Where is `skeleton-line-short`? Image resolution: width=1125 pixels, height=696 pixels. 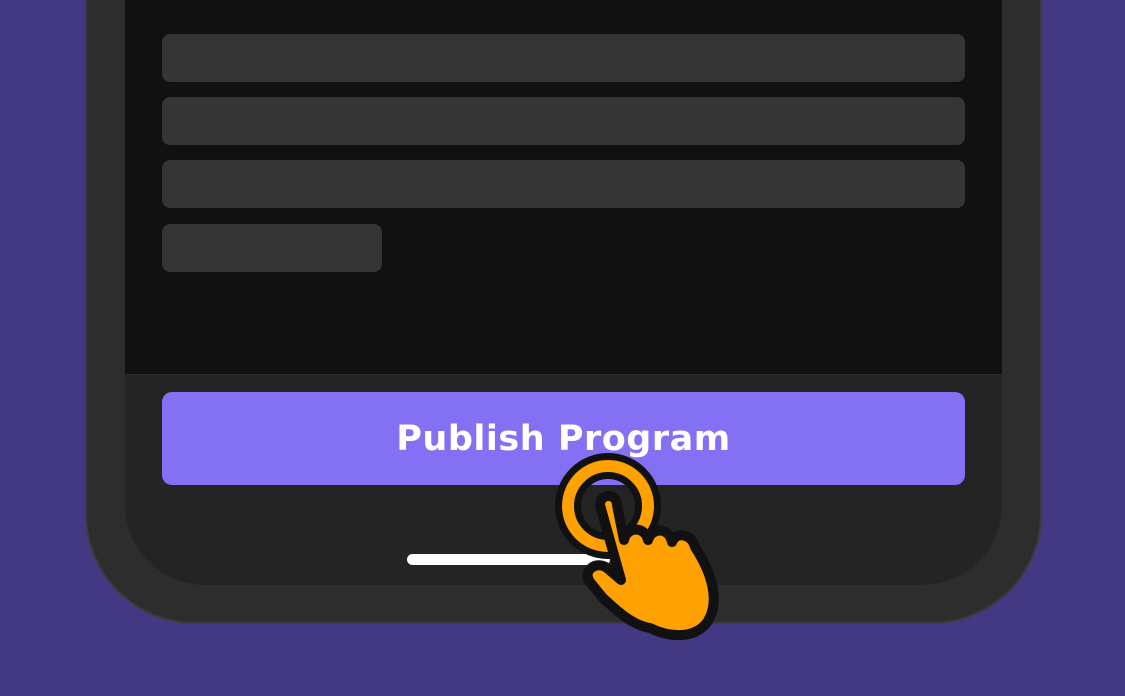 skeleton-line-short is located at coordinates (272, 248).